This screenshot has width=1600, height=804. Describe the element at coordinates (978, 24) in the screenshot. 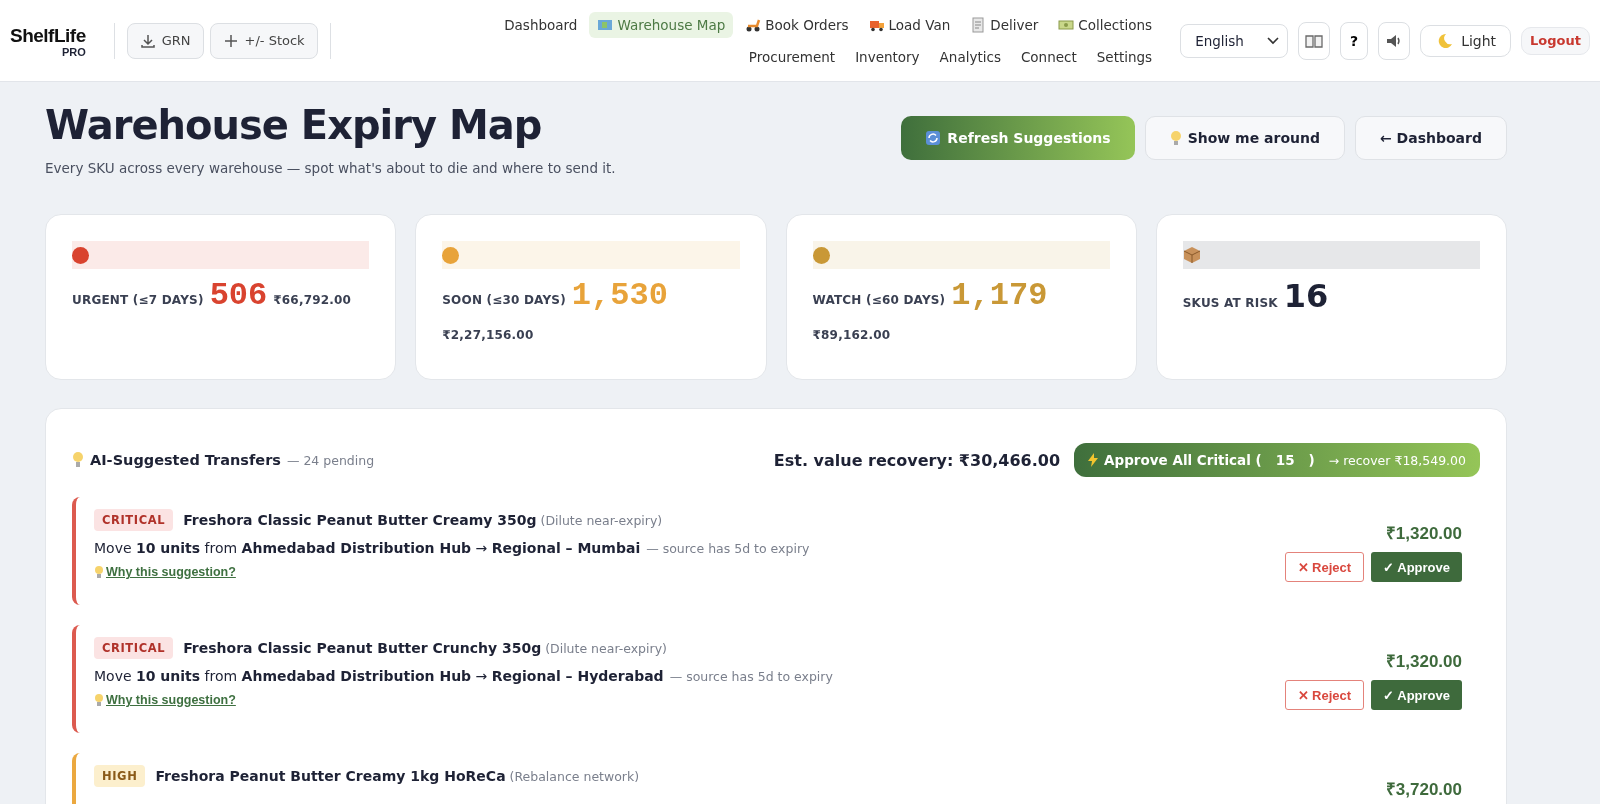

I see `receipt-icon` at that location.